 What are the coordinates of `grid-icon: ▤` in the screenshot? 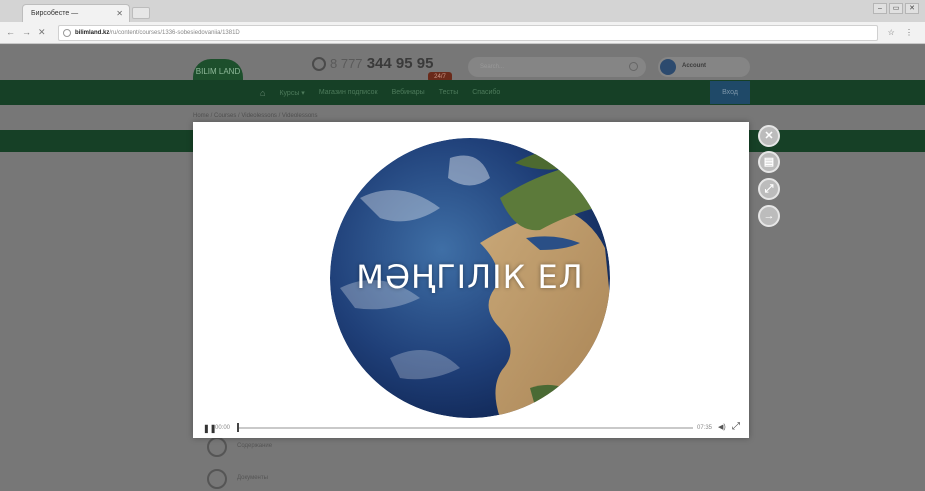 It's located at (769, 162).